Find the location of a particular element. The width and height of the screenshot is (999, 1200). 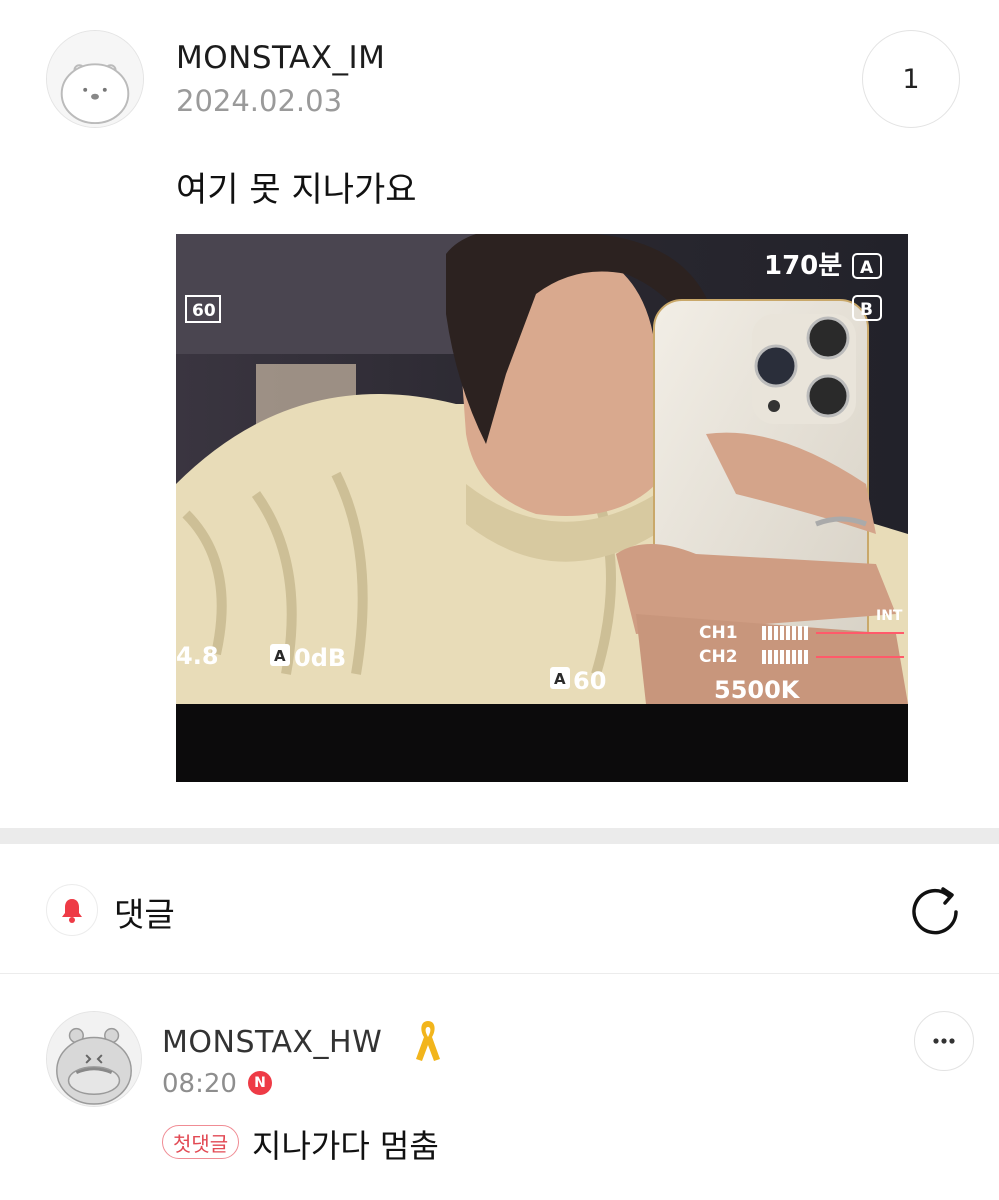

refresh-button is located at coordinates (935, 910).